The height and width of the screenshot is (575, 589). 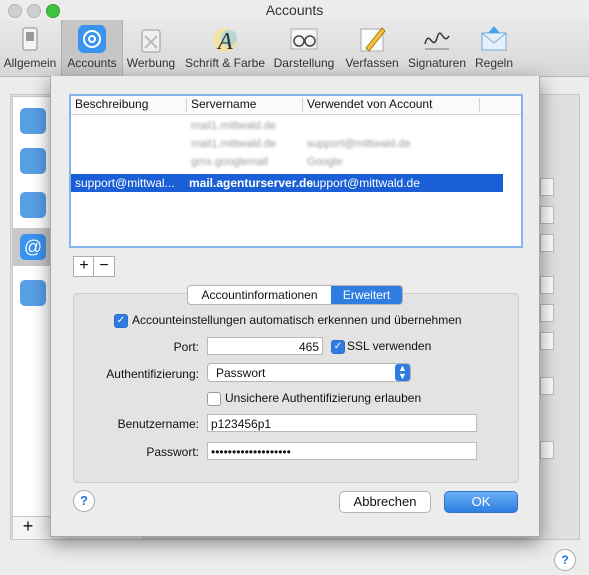 I want to click on toolbar-item-regeln: Regeln, so click(x=494, y=48).